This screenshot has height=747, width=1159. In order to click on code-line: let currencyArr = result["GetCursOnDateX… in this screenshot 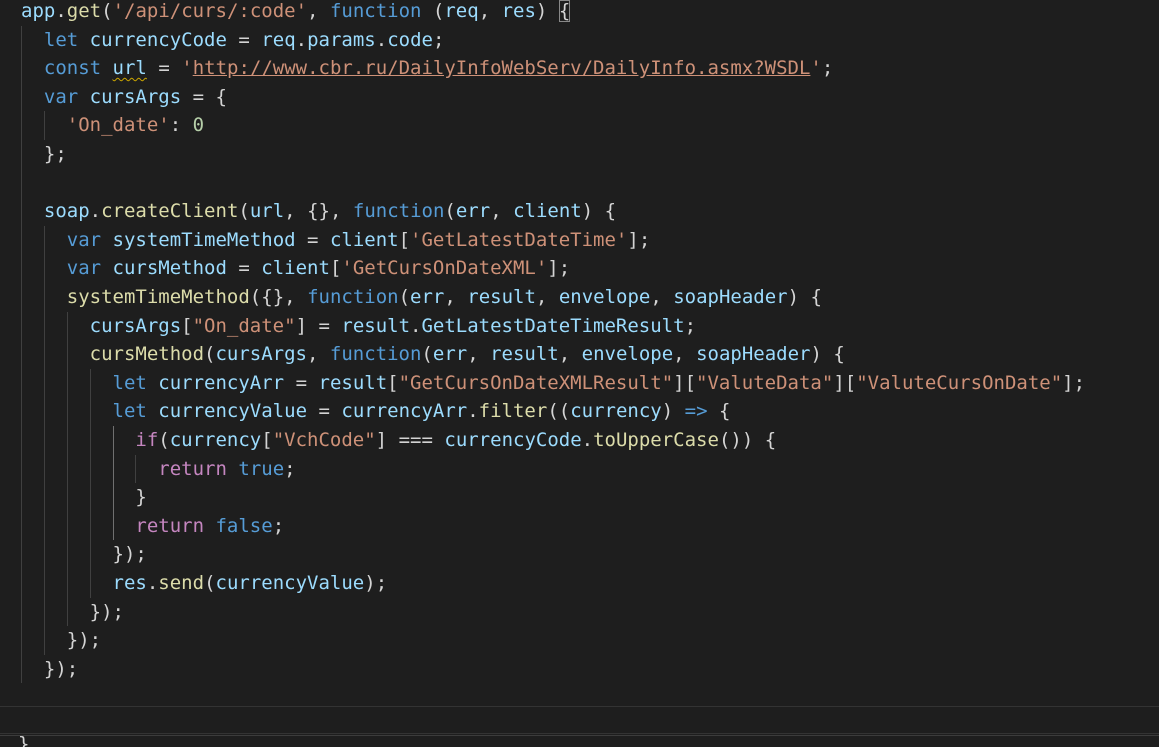, I will do `click(553, 383)`.